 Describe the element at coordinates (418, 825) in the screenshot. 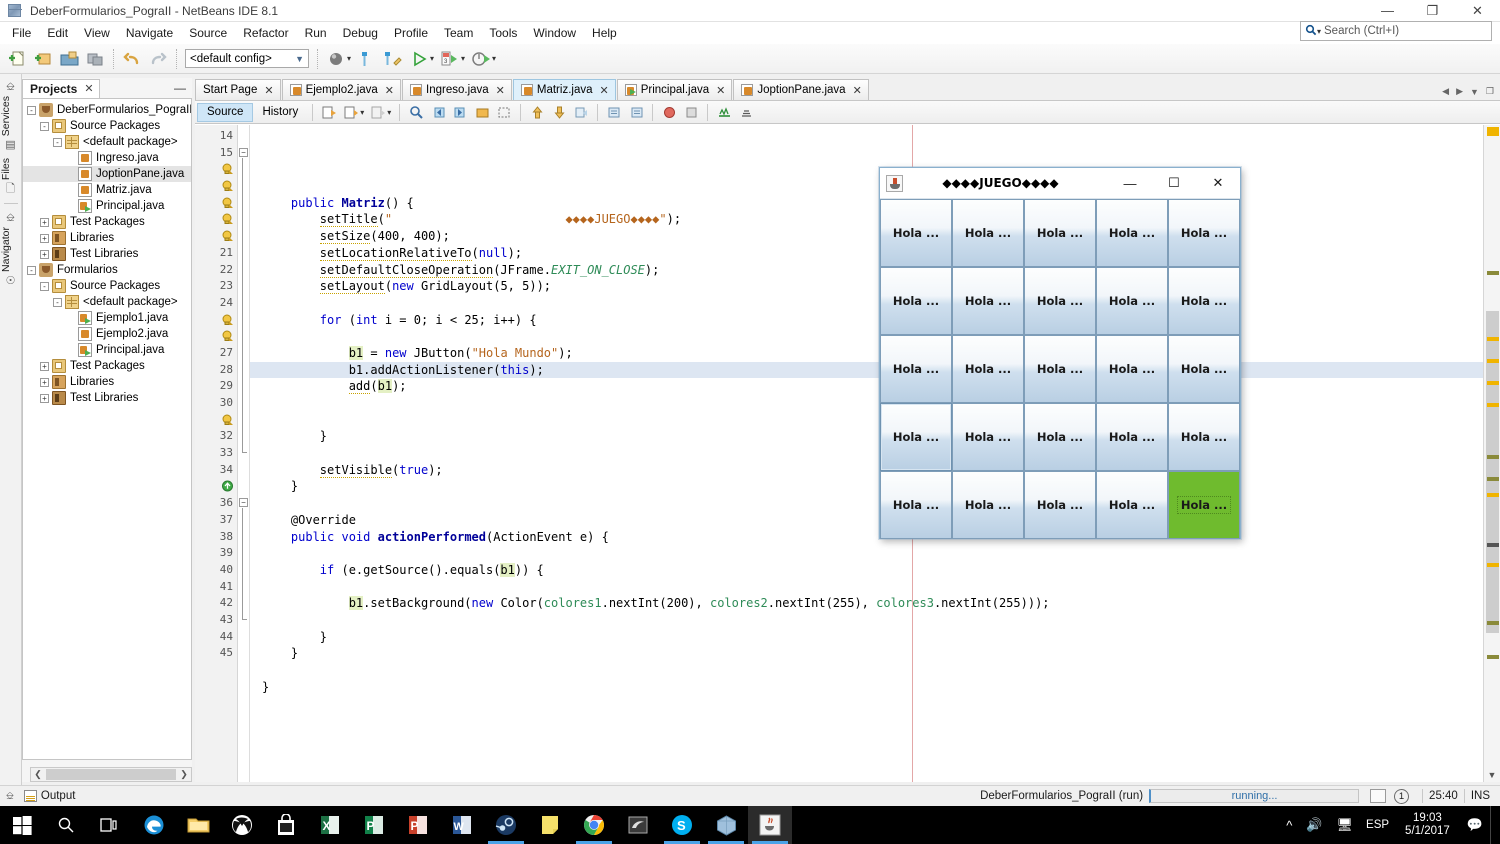

I see `taskbar-powerpoint-icon: P` at that location.